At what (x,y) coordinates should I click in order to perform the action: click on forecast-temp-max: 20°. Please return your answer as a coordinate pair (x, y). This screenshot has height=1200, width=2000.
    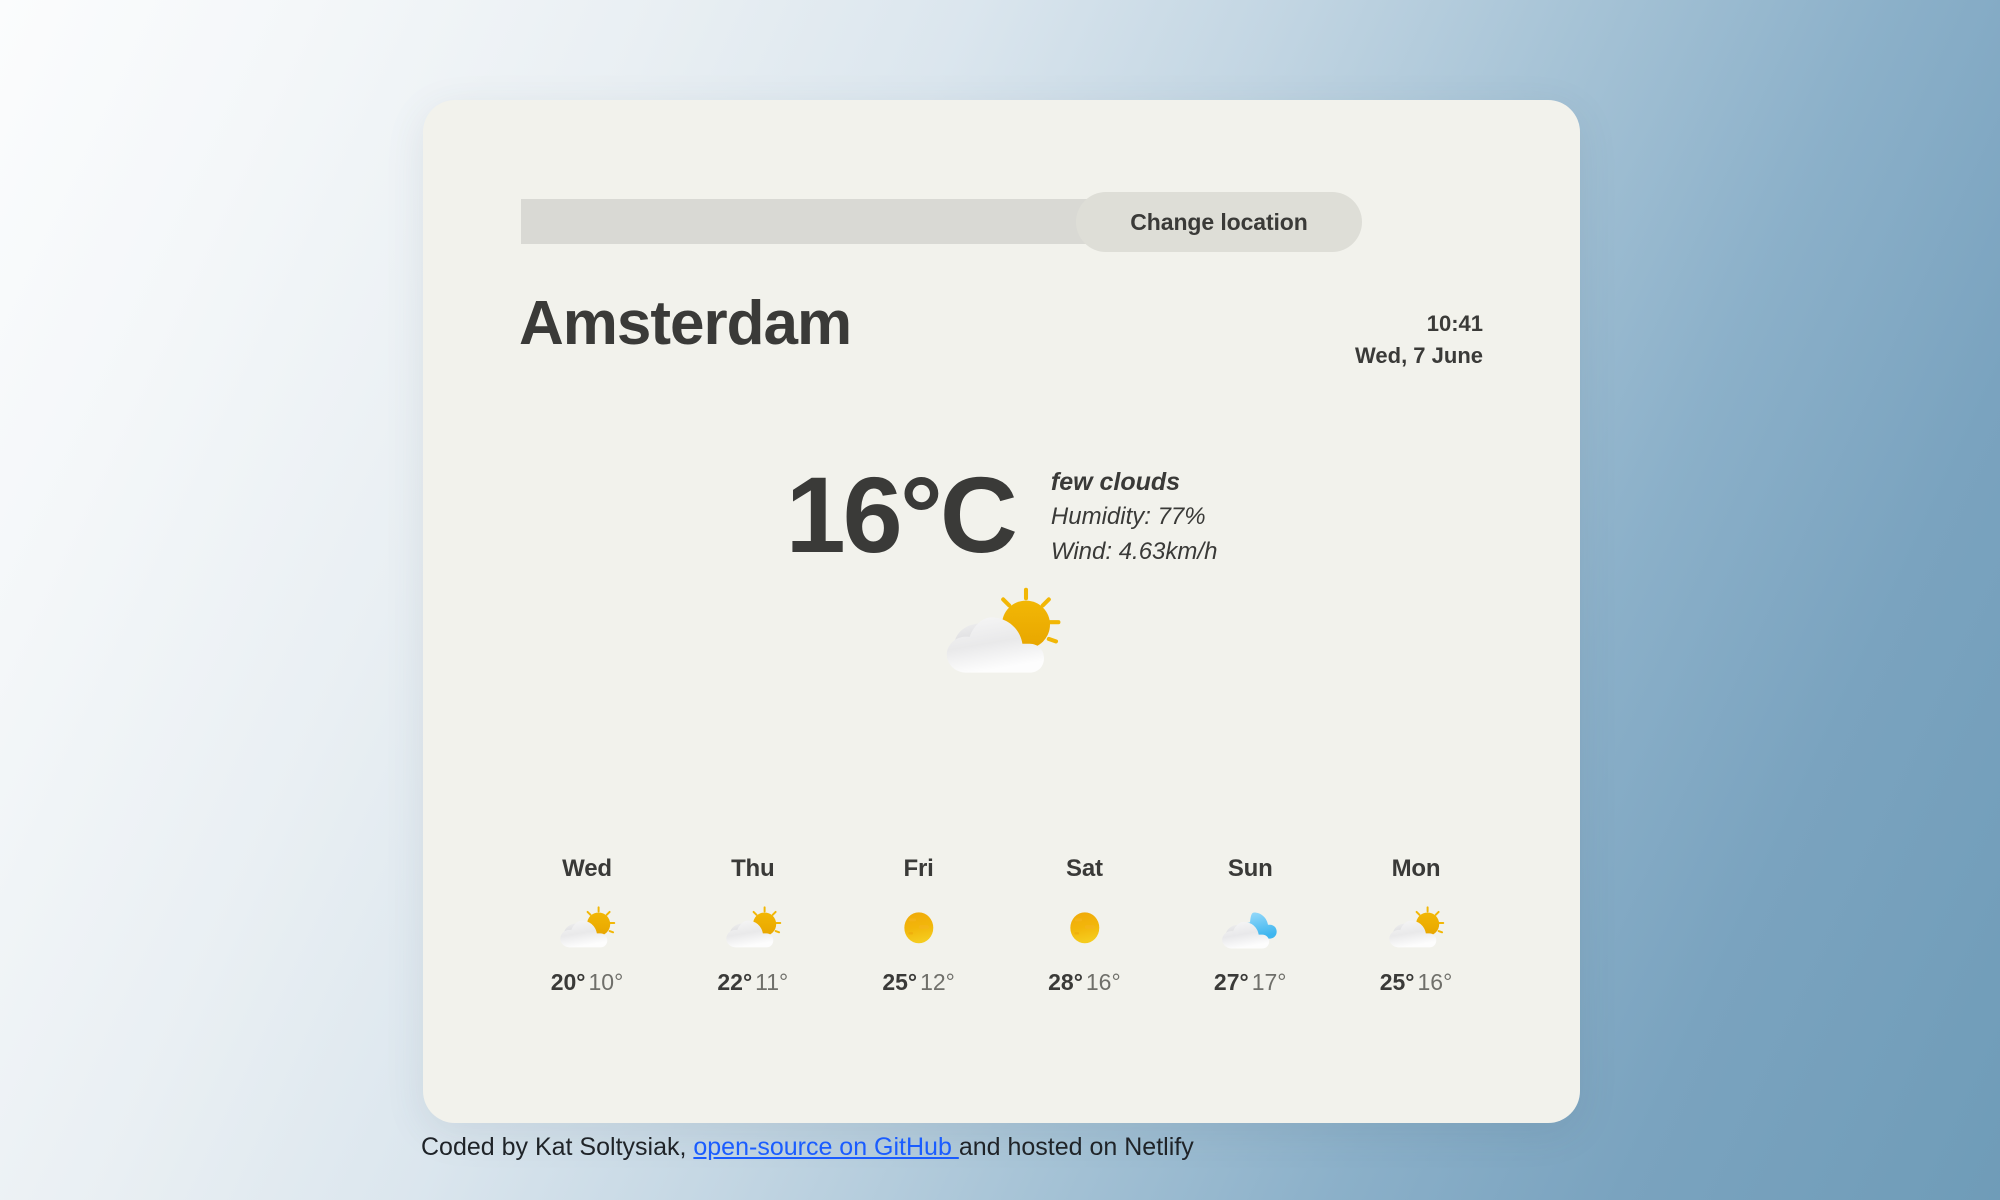
    Looking at the image, I should click on (568, 982).